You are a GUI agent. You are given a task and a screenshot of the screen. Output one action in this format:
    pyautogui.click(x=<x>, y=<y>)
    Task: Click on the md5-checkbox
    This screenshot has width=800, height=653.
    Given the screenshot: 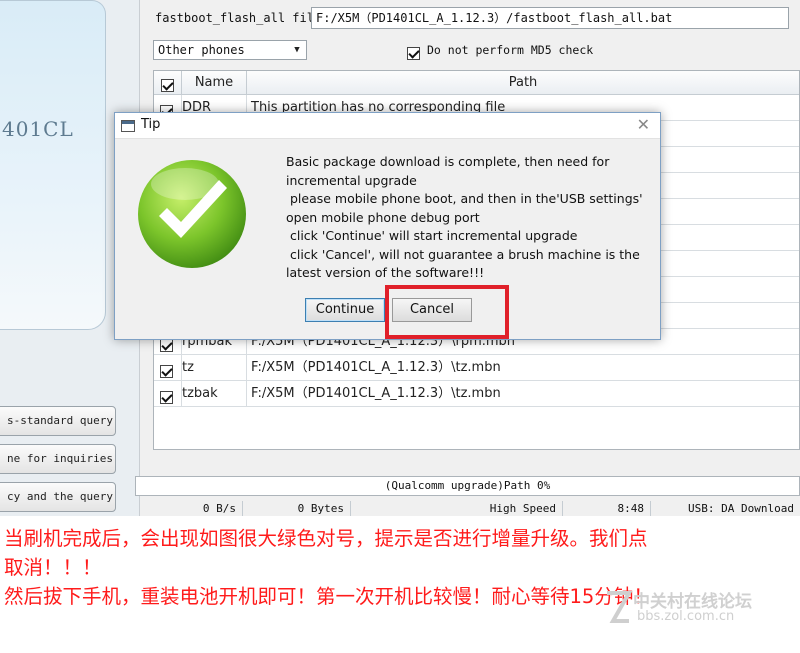 What is the action you would take?
    pyautogui.click(x=413, y=52)
    